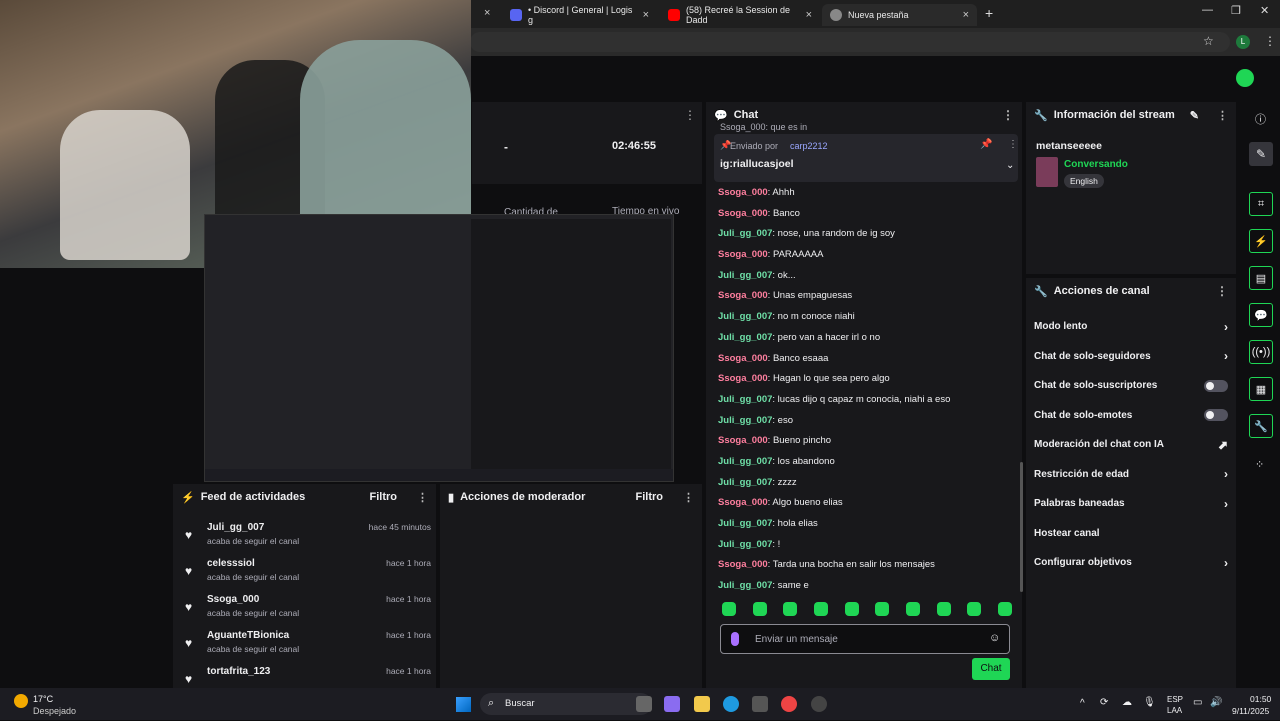  Describe the element at coordinates (1260, 699) in the screenshot. I see `clock-time: 01:50` at that location.